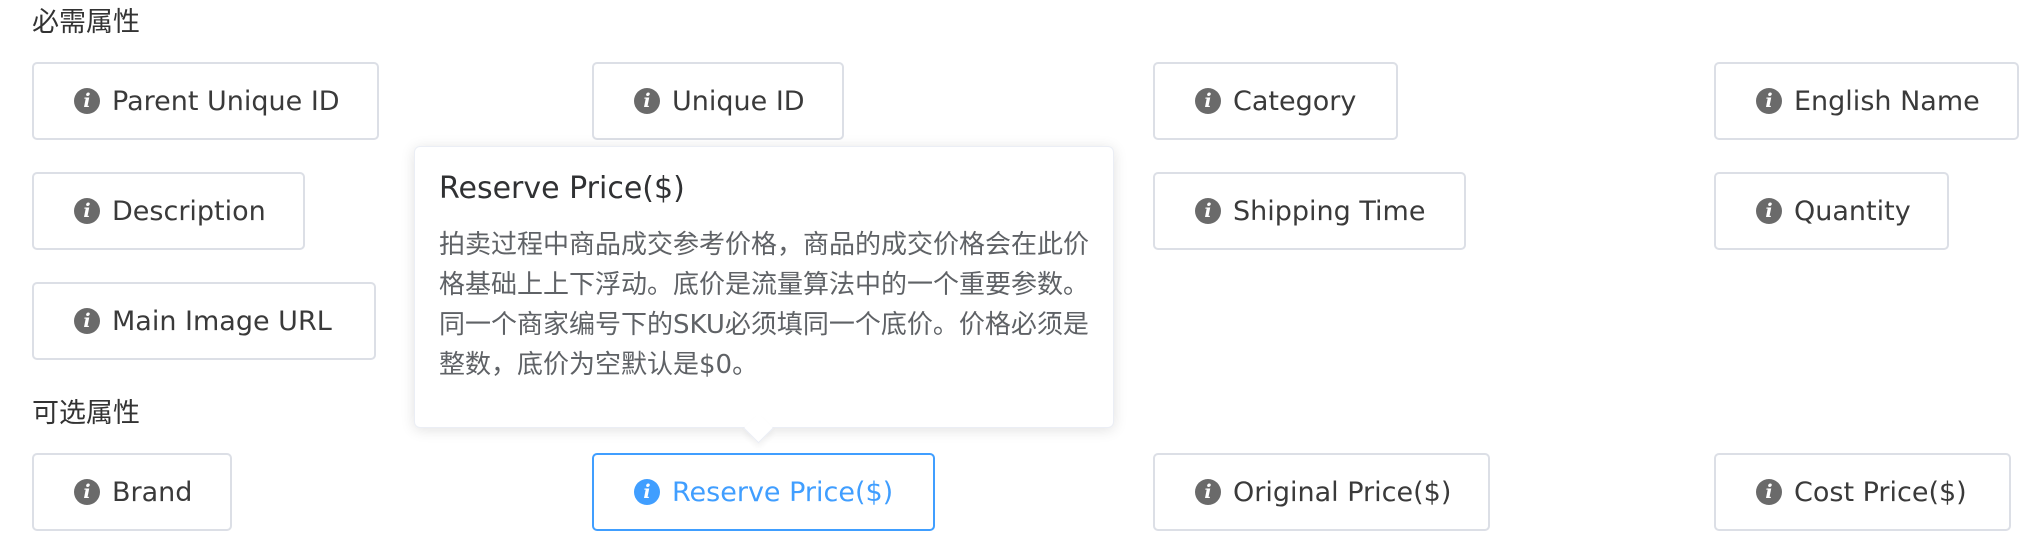 This screenshot has width=2044, height=546. What do you see at coordinates (1329, 211) in the screenshot?
I see `attr-chip-label: Shipping Time` at bounding box center [1329, 211].